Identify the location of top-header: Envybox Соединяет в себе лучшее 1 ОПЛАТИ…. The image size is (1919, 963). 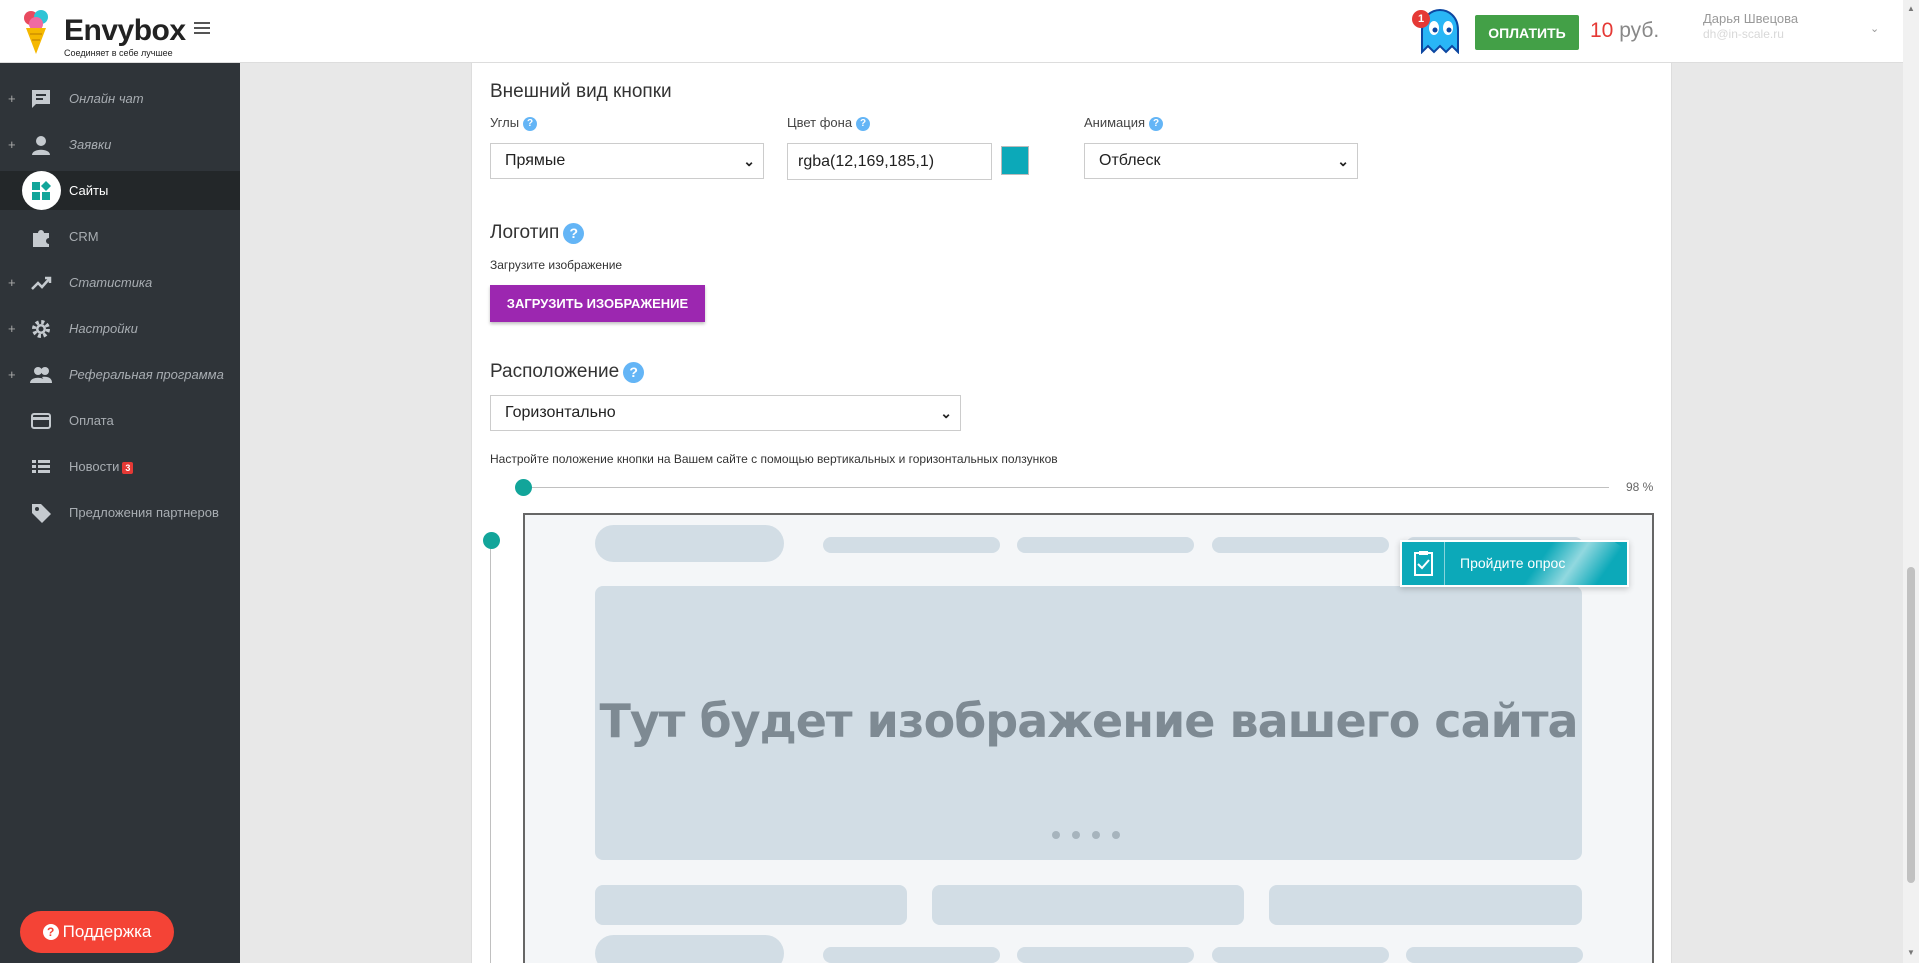
(951, 31).